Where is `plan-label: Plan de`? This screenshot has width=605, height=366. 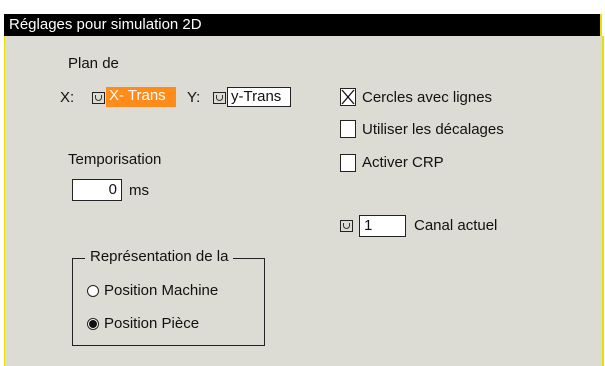 plan-label: Plan de is located at coordinates (93, 63).